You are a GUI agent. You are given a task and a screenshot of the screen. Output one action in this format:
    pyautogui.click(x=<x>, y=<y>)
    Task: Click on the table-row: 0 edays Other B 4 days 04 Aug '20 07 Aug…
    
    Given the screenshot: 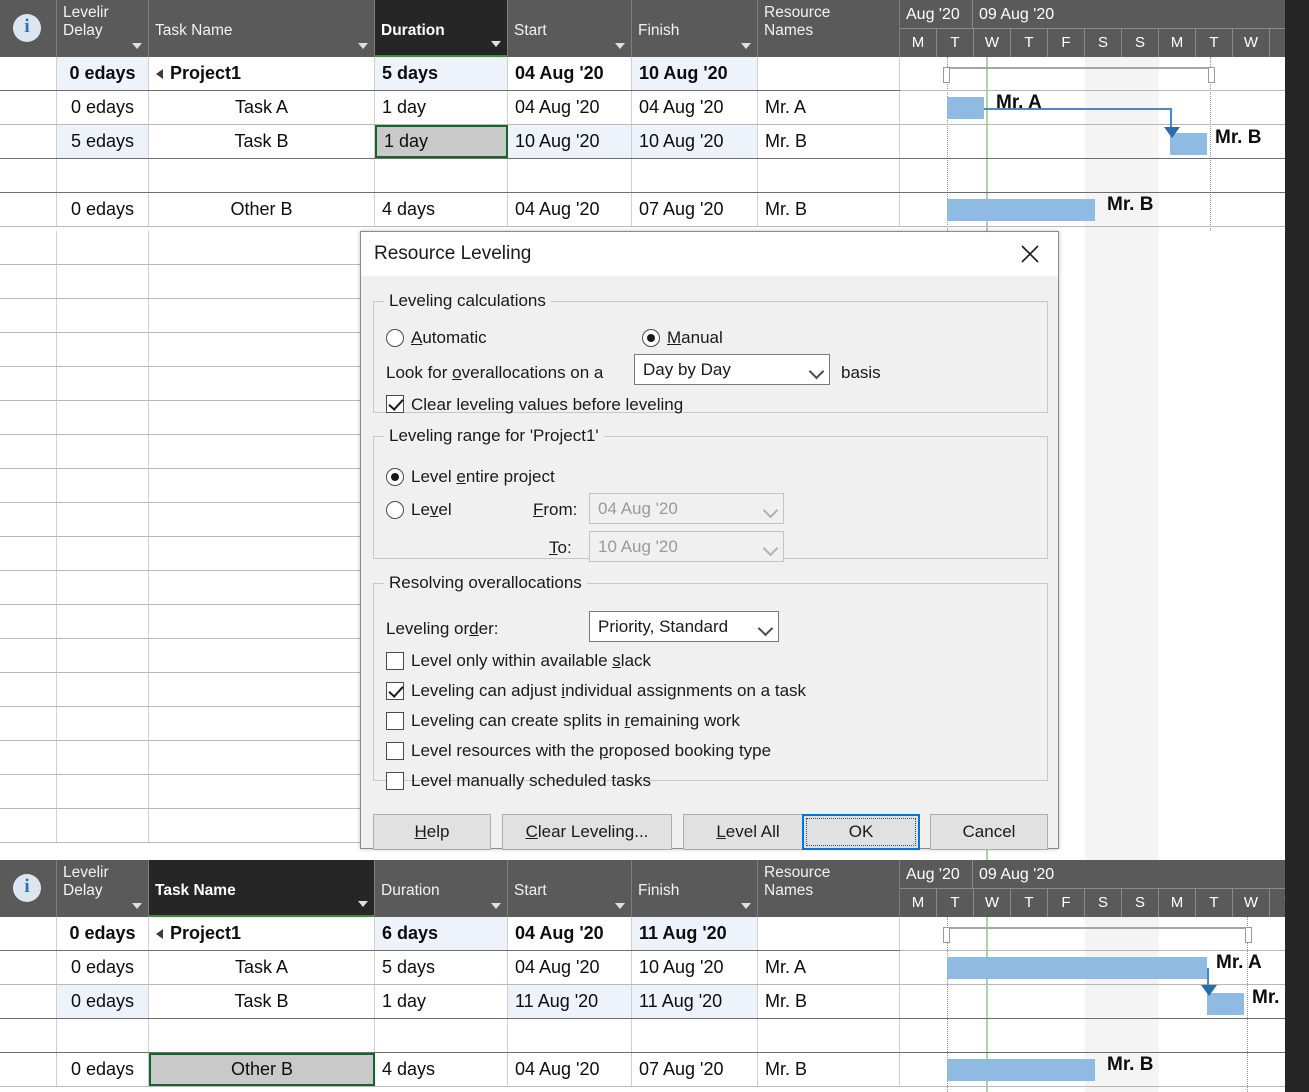 What is the action you would take?
    pyautogui.click(x=450, y=210)
    